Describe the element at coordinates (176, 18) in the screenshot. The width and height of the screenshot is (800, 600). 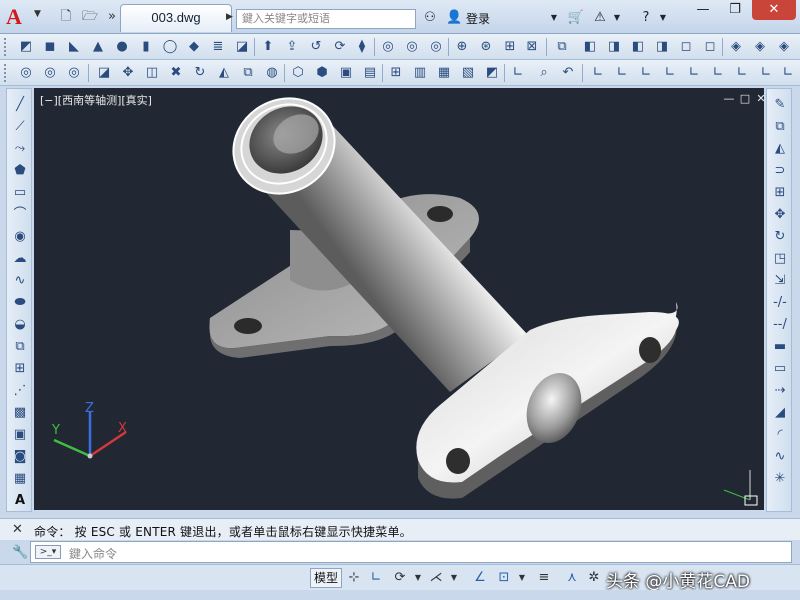
I see `document-tab: 003.dwg` at that location.